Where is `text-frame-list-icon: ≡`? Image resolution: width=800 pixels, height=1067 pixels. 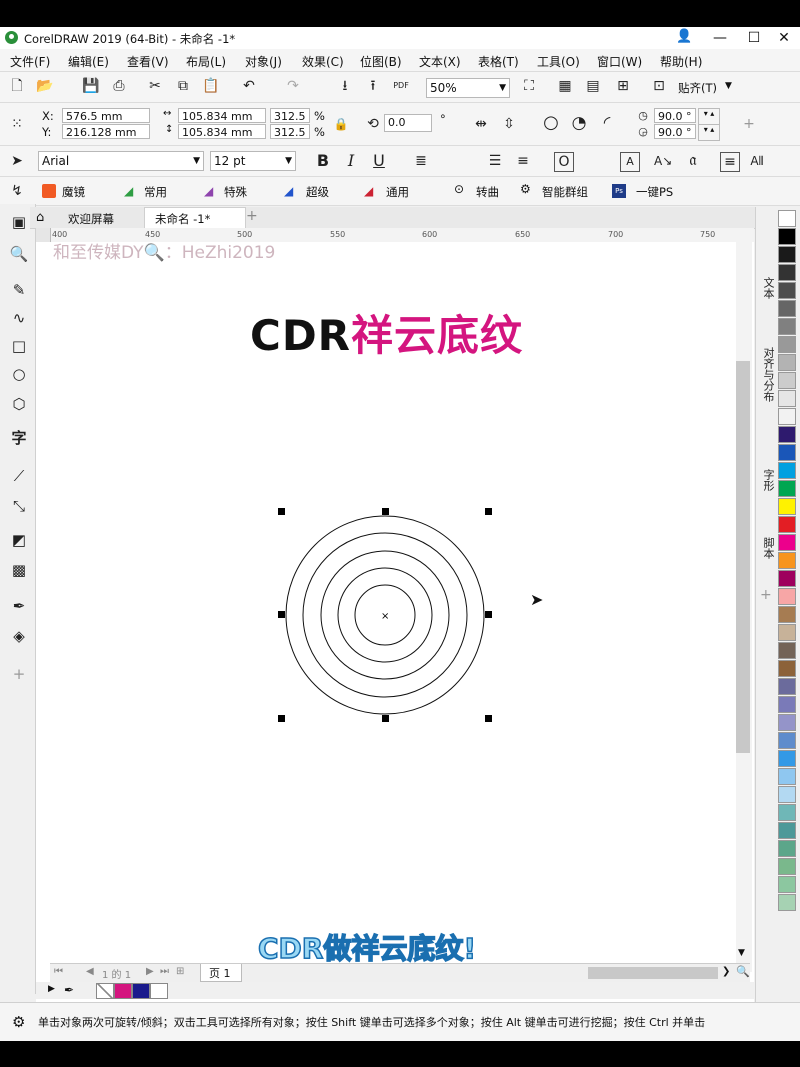 text-frame-list-icon: ≡ is located at coordinates (730, 162).